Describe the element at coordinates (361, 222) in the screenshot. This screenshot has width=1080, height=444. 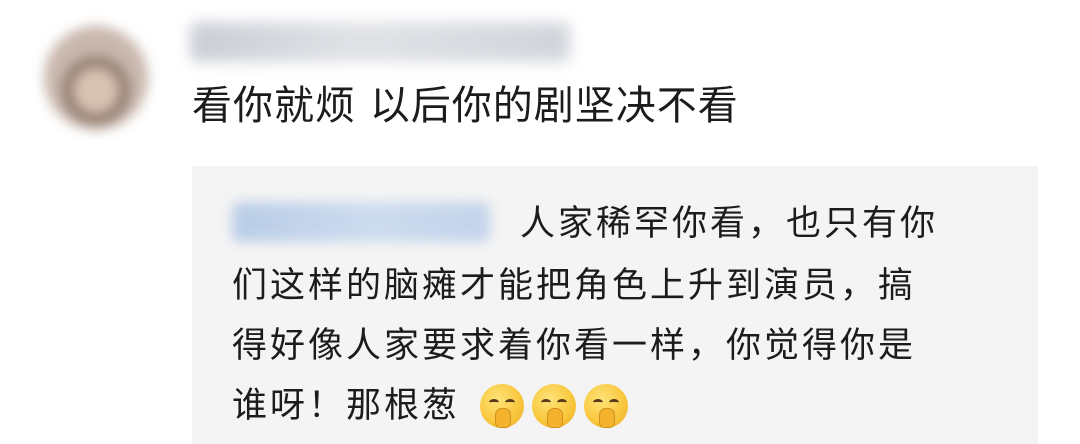
I see `reply-author-name-blurred` at that location.